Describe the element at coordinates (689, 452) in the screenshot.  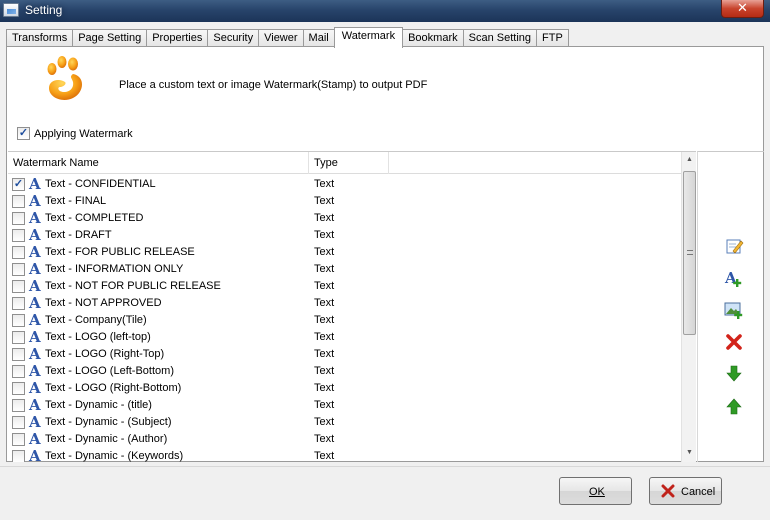
I see `scroll-down-icon: ▼` at that location.